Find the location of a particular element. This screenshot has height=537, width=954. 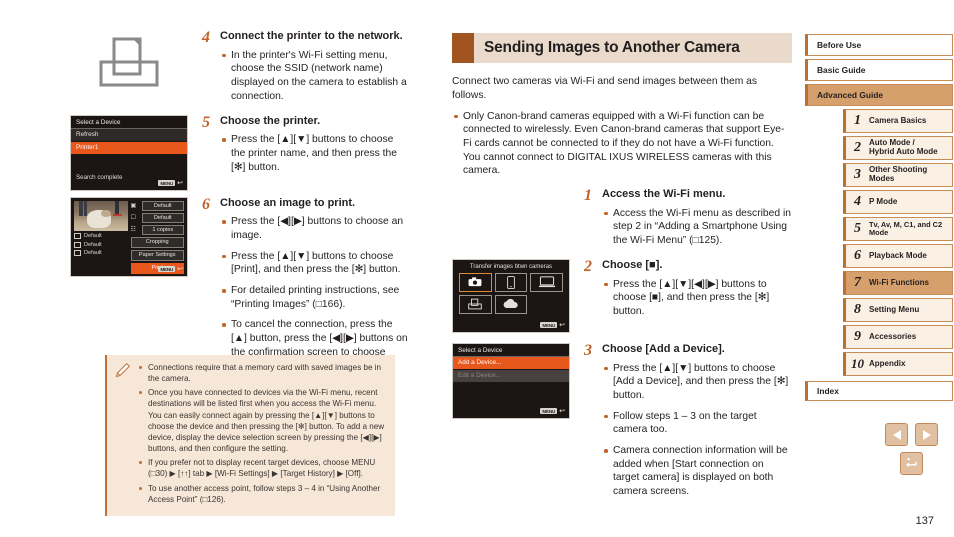

chapter-label: Playback Mode is located at coordinates (898, 255).